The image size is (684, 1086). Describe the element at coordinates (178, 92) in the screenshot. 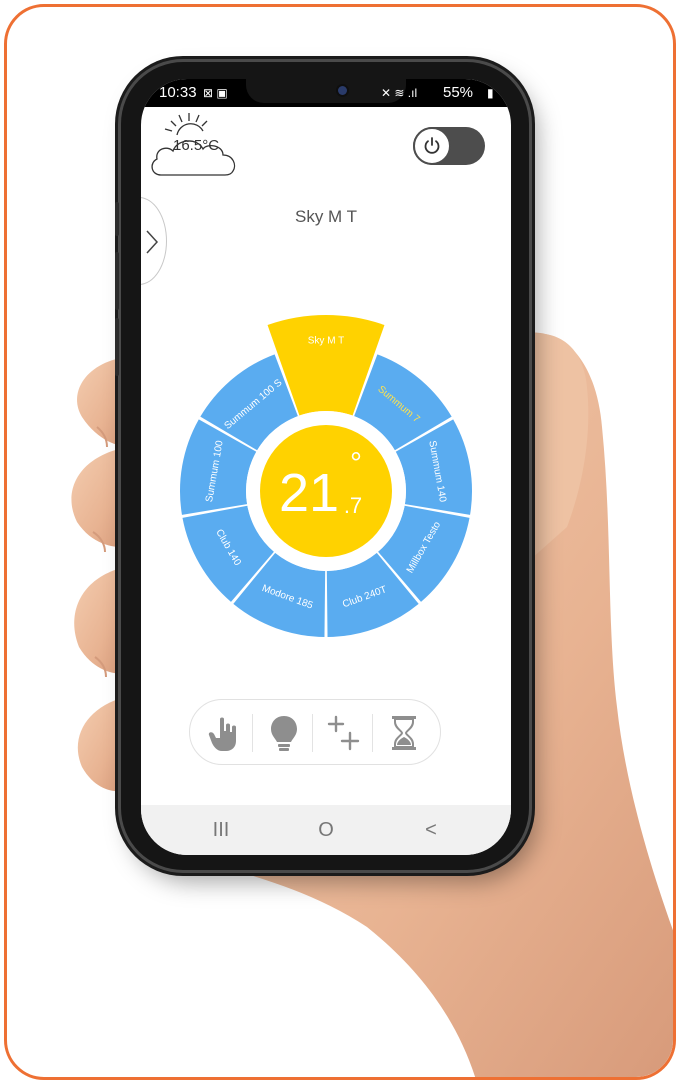

I see `status-time: 10:33` at that location.